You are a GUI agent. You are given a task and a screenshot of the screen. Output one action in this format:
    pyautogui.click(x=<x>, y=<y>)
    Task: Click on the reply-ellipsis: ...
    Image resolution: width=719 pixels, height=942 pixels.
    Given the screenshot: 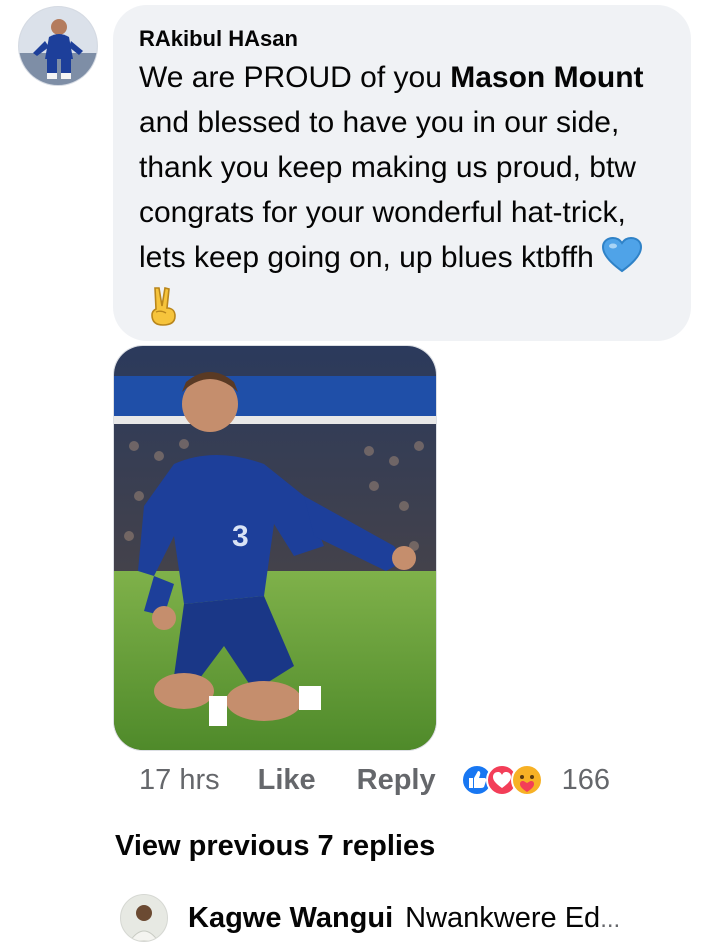 What is the action you would take?
    pyautogui.click(x=610, y=919)
    